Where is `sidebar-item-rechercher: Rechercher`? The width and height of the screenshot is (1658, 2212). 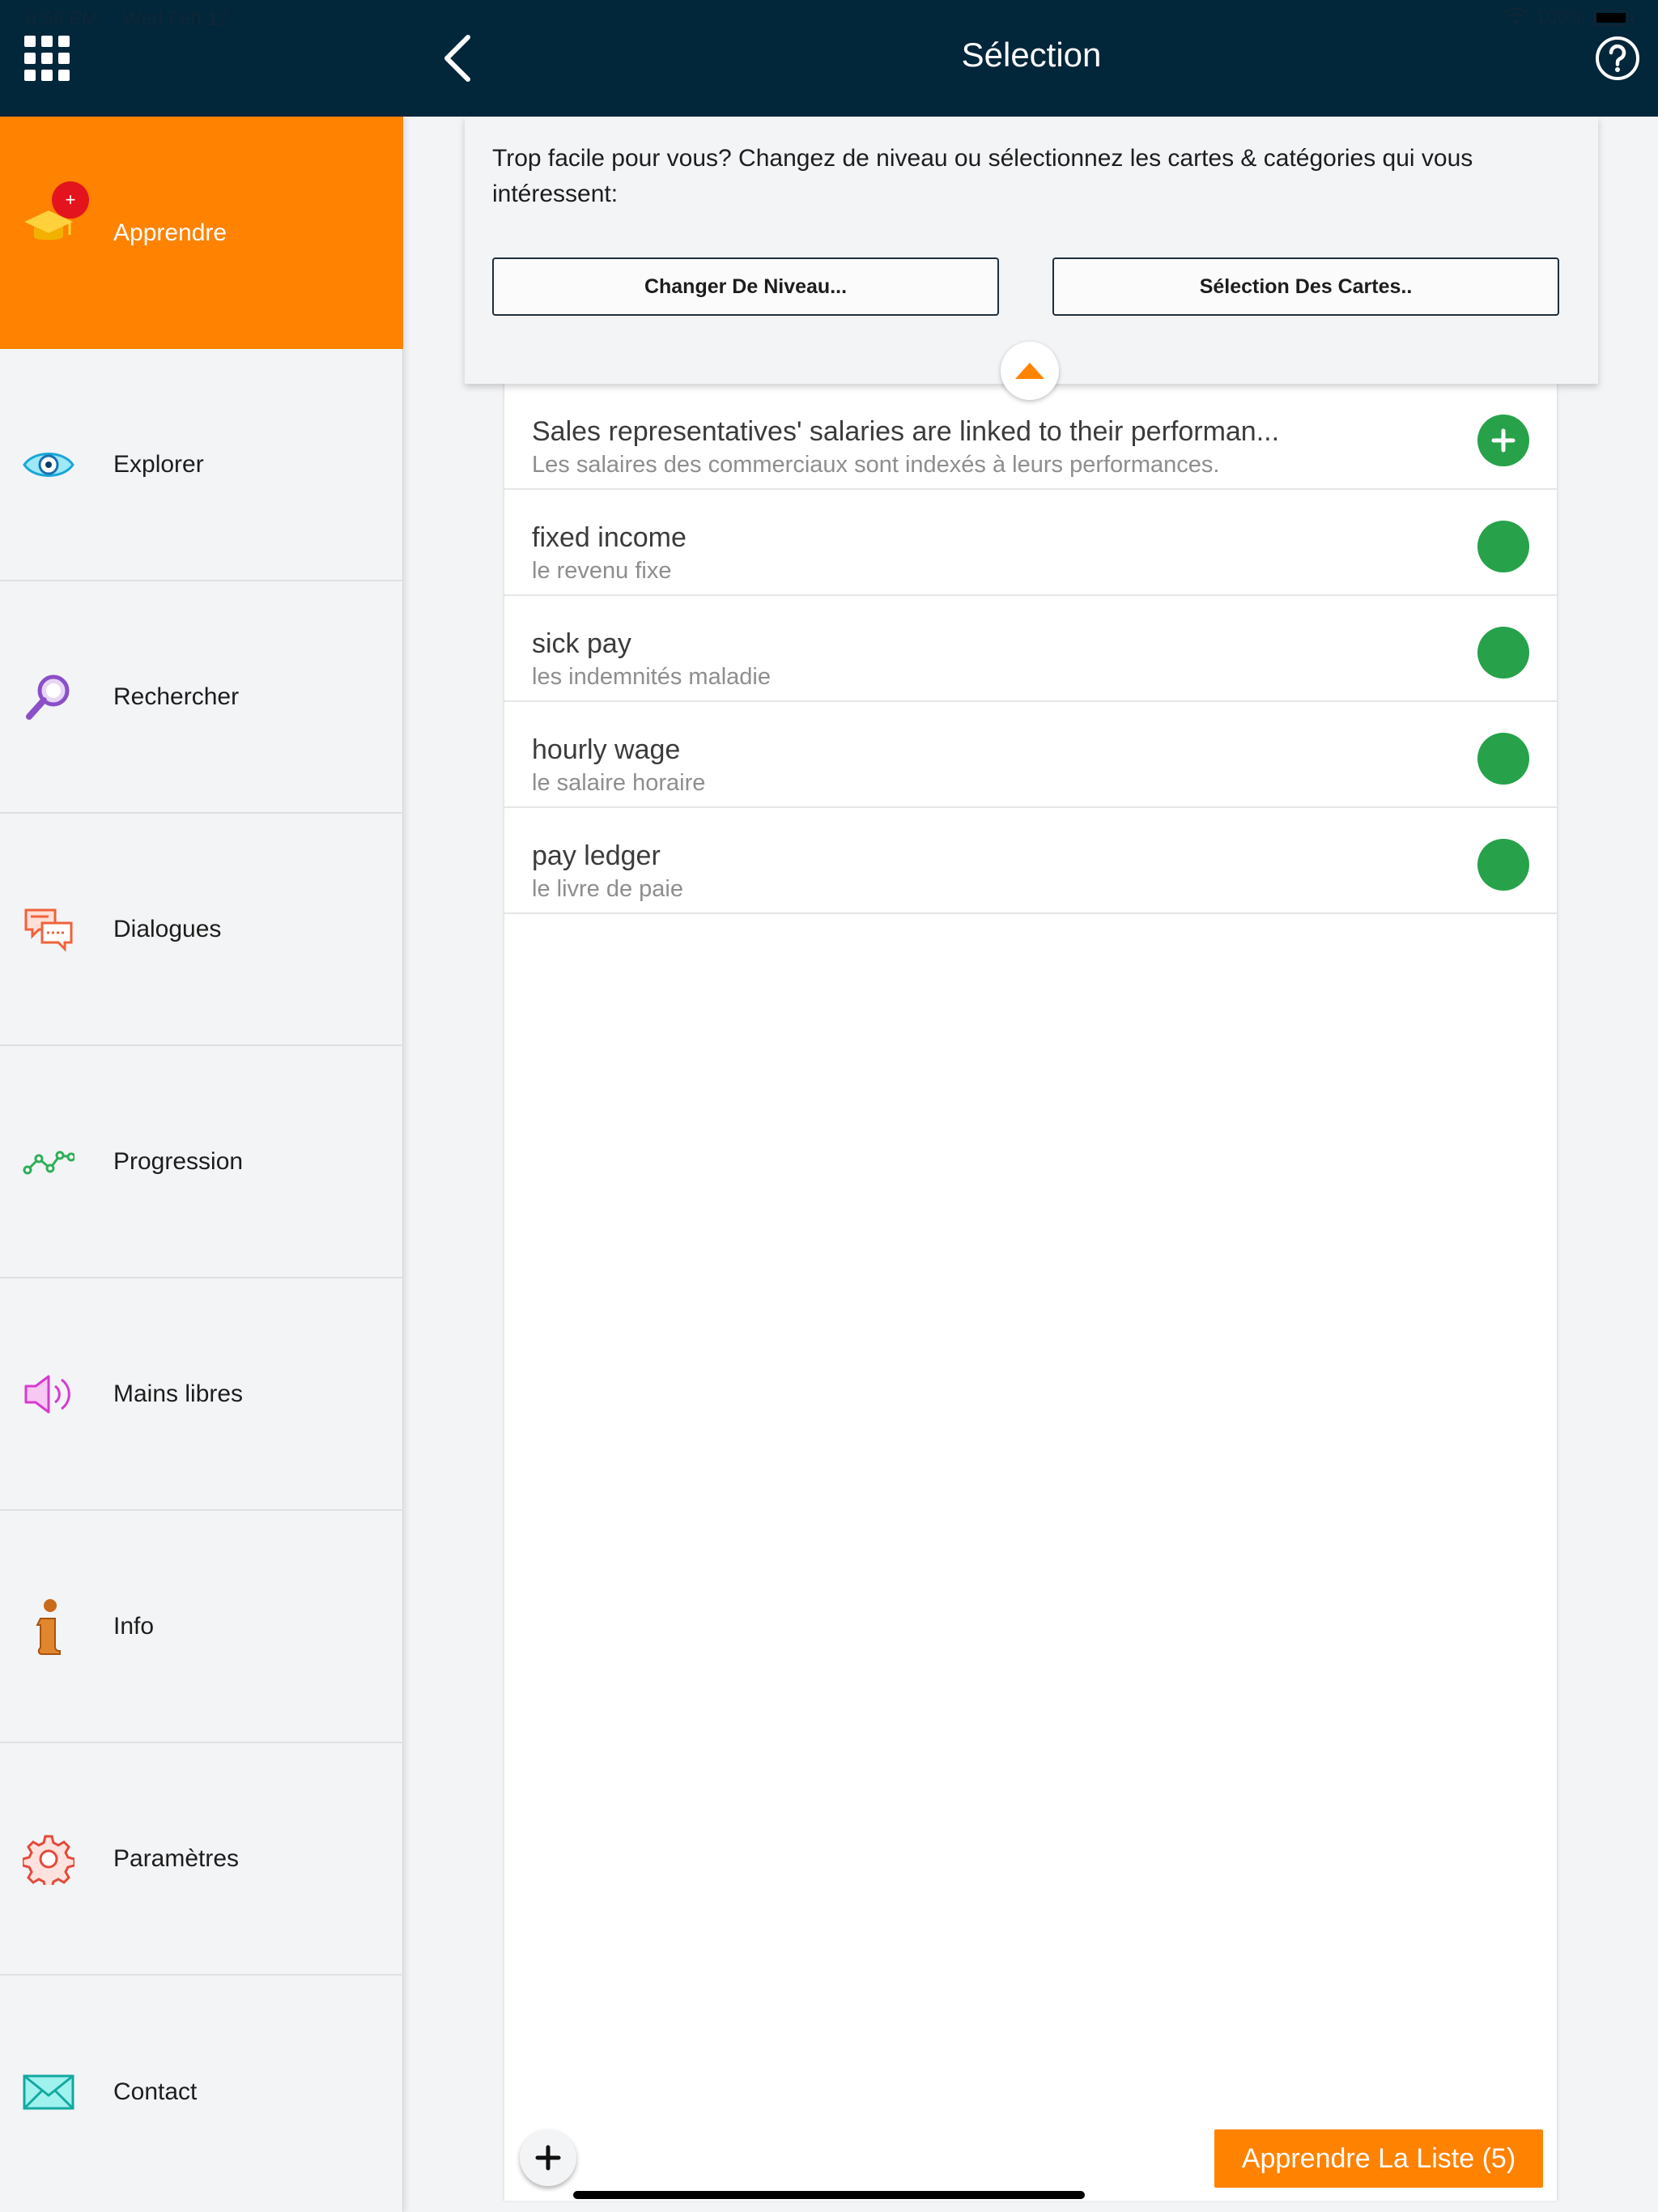
sidebar-item-rechercher: Rechercher is located at coordinates (201, 698).